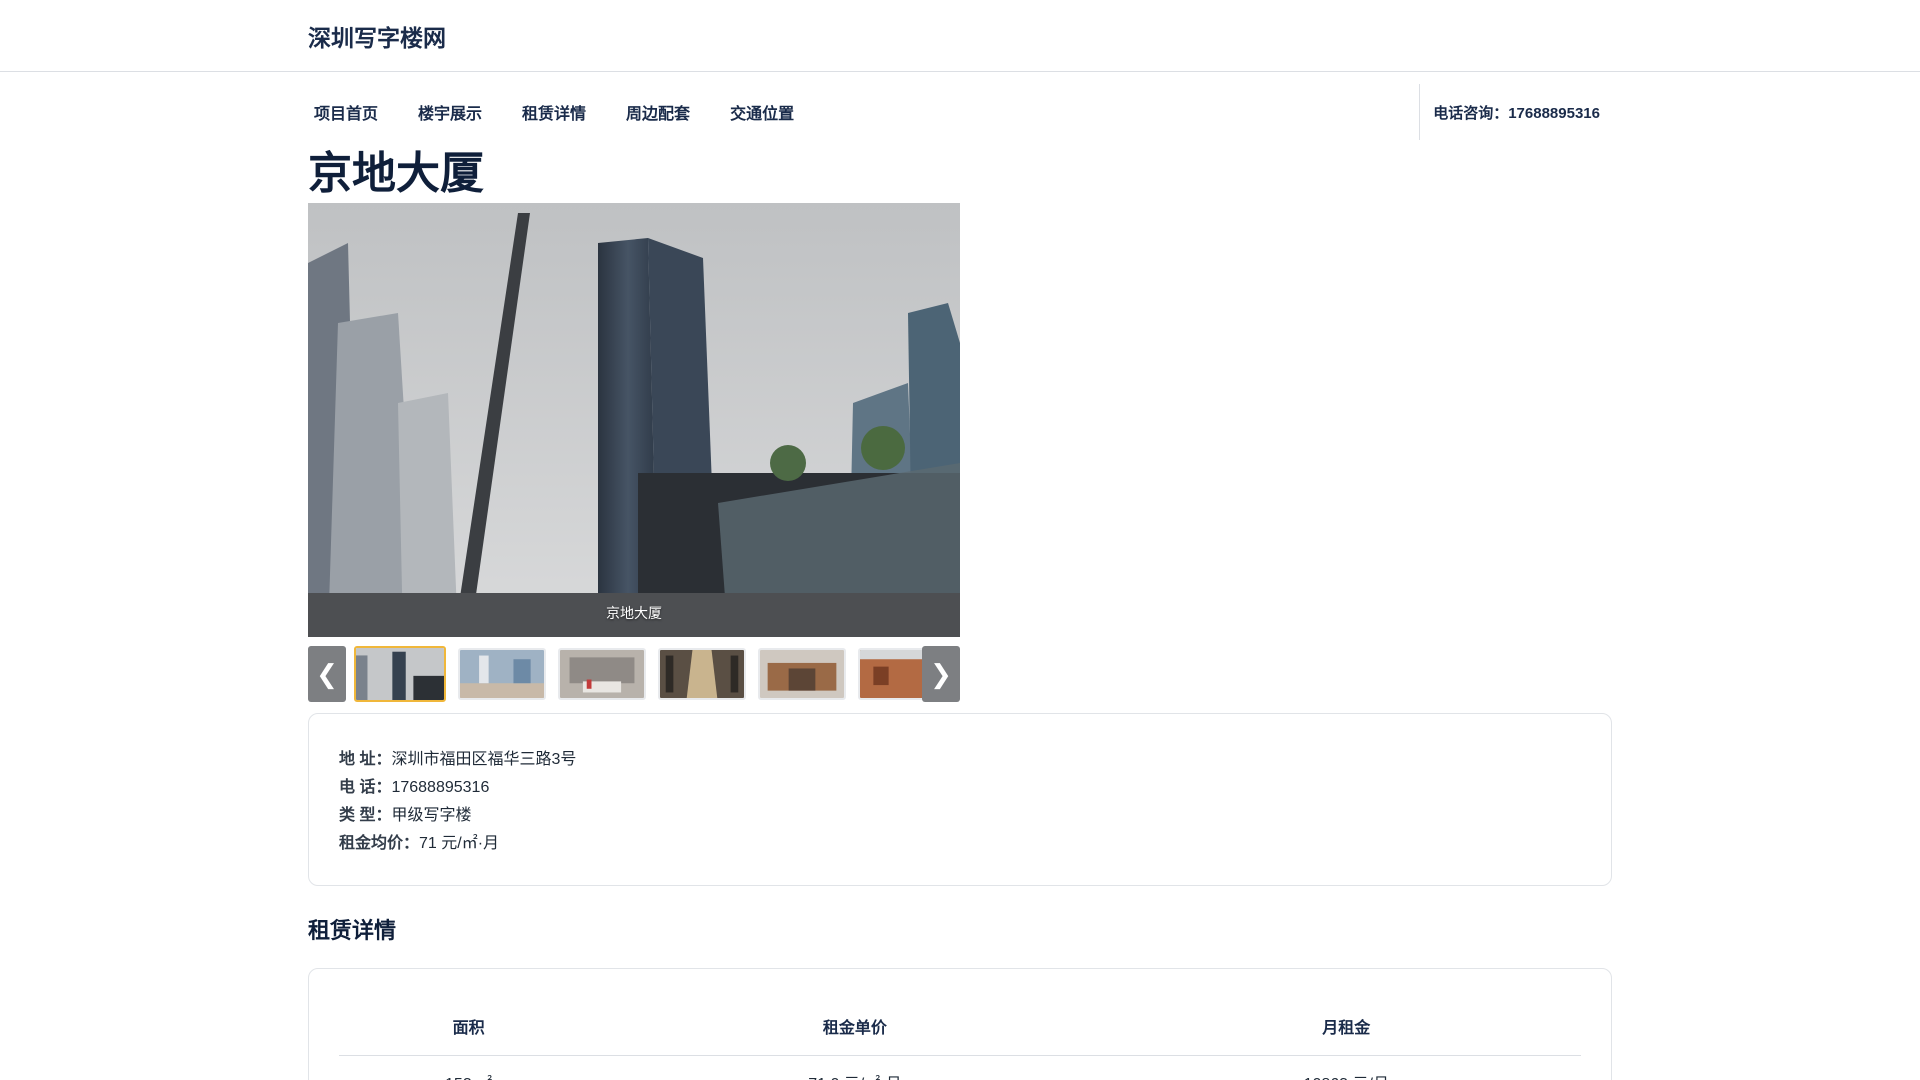 This screenshot has width=1920, height=1080. I want to click on prev-arrow-button: ❮, so click(327, 674).